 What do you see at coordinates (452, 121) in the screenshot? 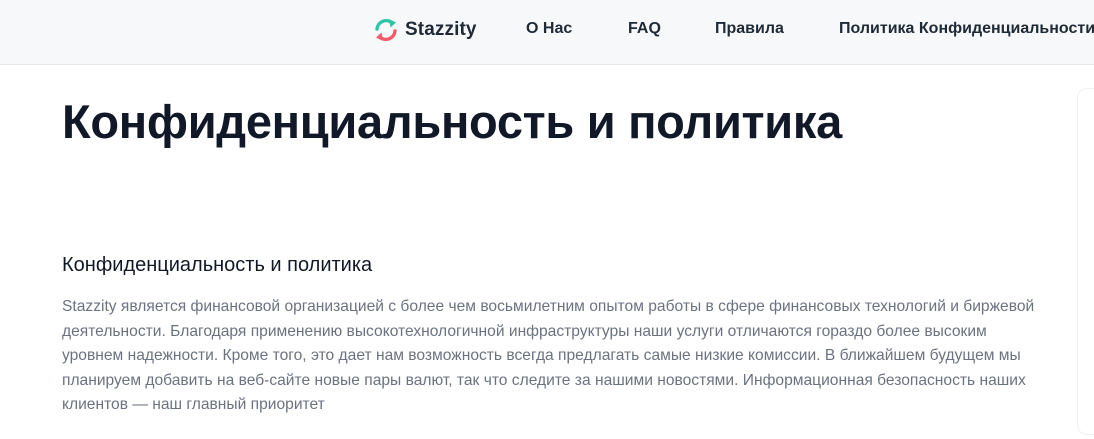
I see `page-title: Конфиденциальность и политика` at bounding box center [452, 121].